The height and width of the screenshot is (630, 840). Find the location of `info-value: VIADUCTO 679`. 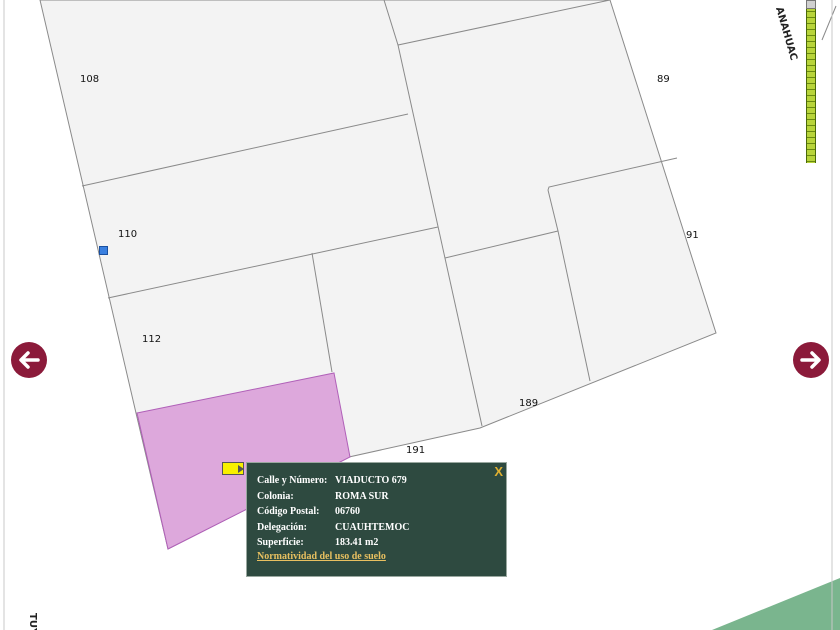

info-value: VIADUCTO 679 is located at coordinates (371, 480).